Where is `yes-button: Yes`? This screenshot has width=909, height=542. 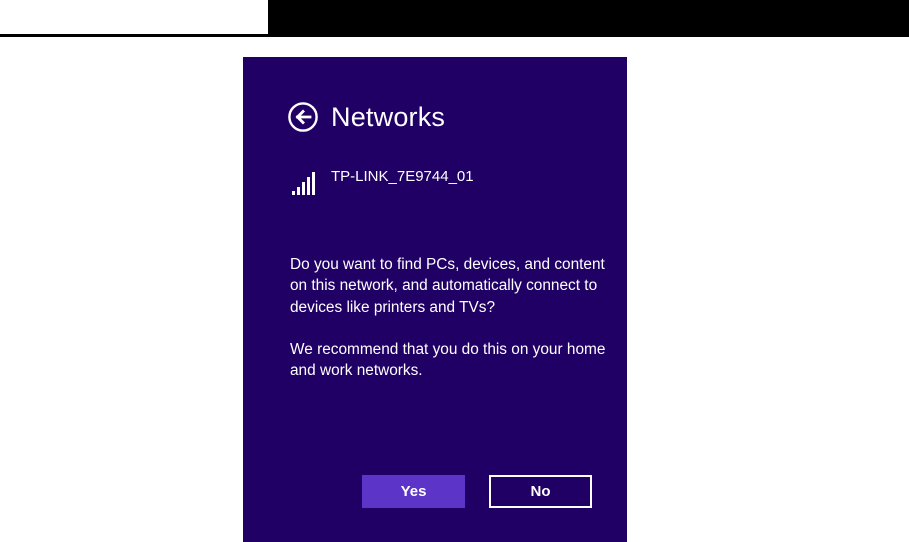 yes-button: Yes is located at coordinates (413, 491).